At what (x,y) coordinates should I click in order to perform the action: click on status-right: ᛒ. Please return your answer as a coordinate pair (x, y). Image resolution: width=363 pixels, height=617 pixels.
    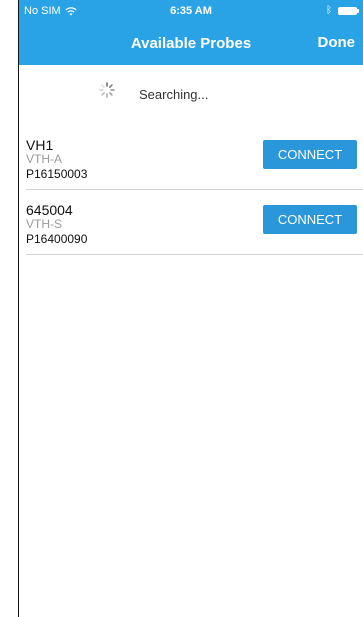
    Looking at the image, I should click on (342, 11).